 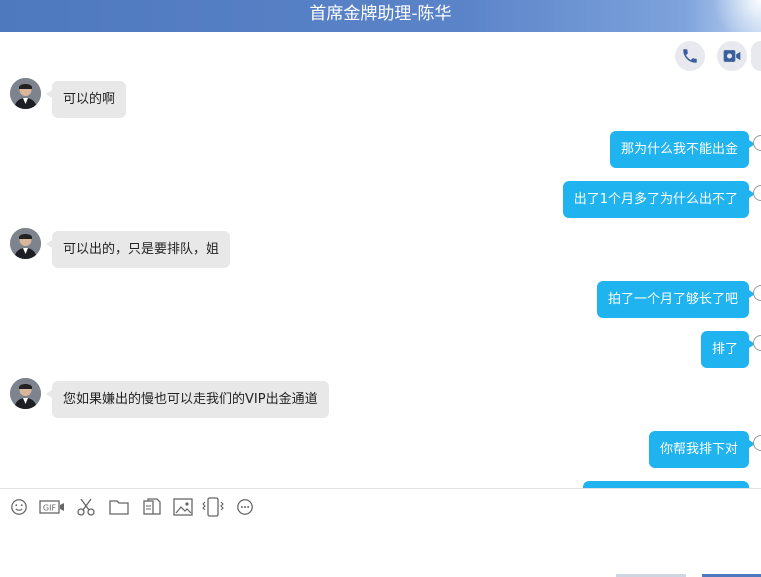 What do you see at coordinates (679, 149) in the screenshot?
I see `message-text: 那为什么我不能出金` at bounding box center [679, 149].